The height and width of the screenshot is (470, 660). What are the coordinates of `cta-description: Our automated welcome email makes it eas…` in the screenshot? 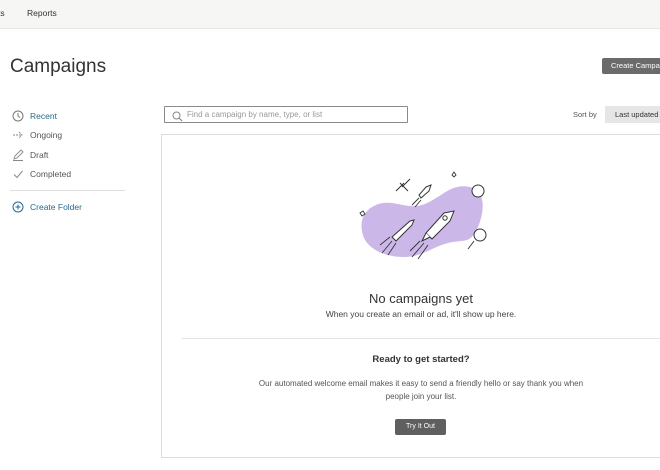 It's located at (421, 390).